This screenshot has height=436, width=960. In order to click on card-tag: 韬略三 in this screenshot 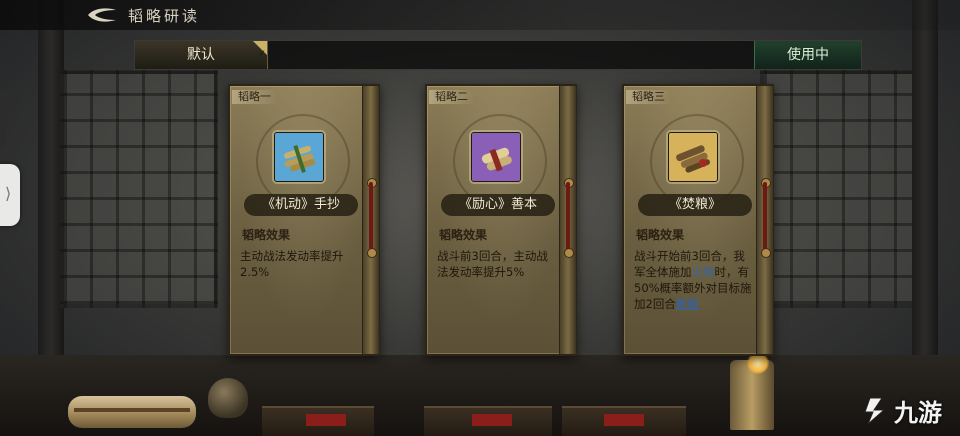, I will do `click(648, 97)`.